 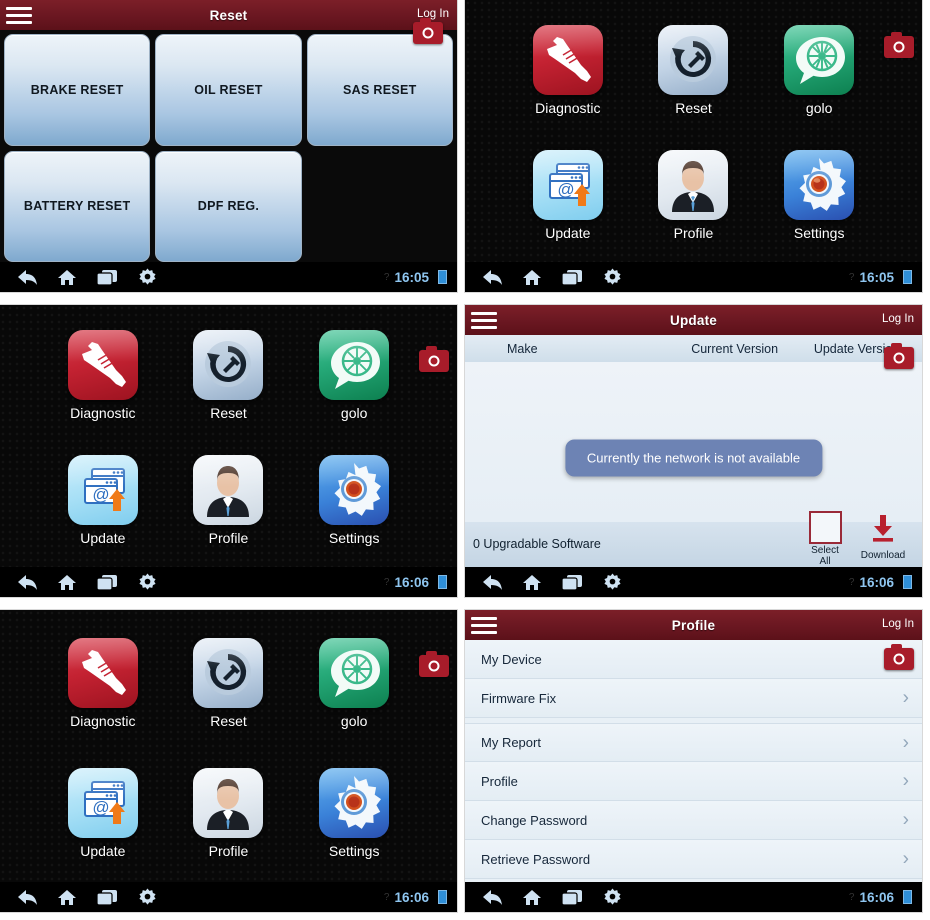 What do you see at coordinates (693, 742) in the screenshot?
I see `list-item-my-report: My Report ›` at bounding box center [693, 742].